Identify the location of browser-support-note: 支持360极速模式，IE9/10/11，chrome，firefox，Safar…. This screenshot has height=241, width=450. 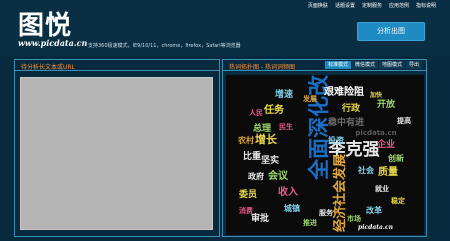
(164, 46).